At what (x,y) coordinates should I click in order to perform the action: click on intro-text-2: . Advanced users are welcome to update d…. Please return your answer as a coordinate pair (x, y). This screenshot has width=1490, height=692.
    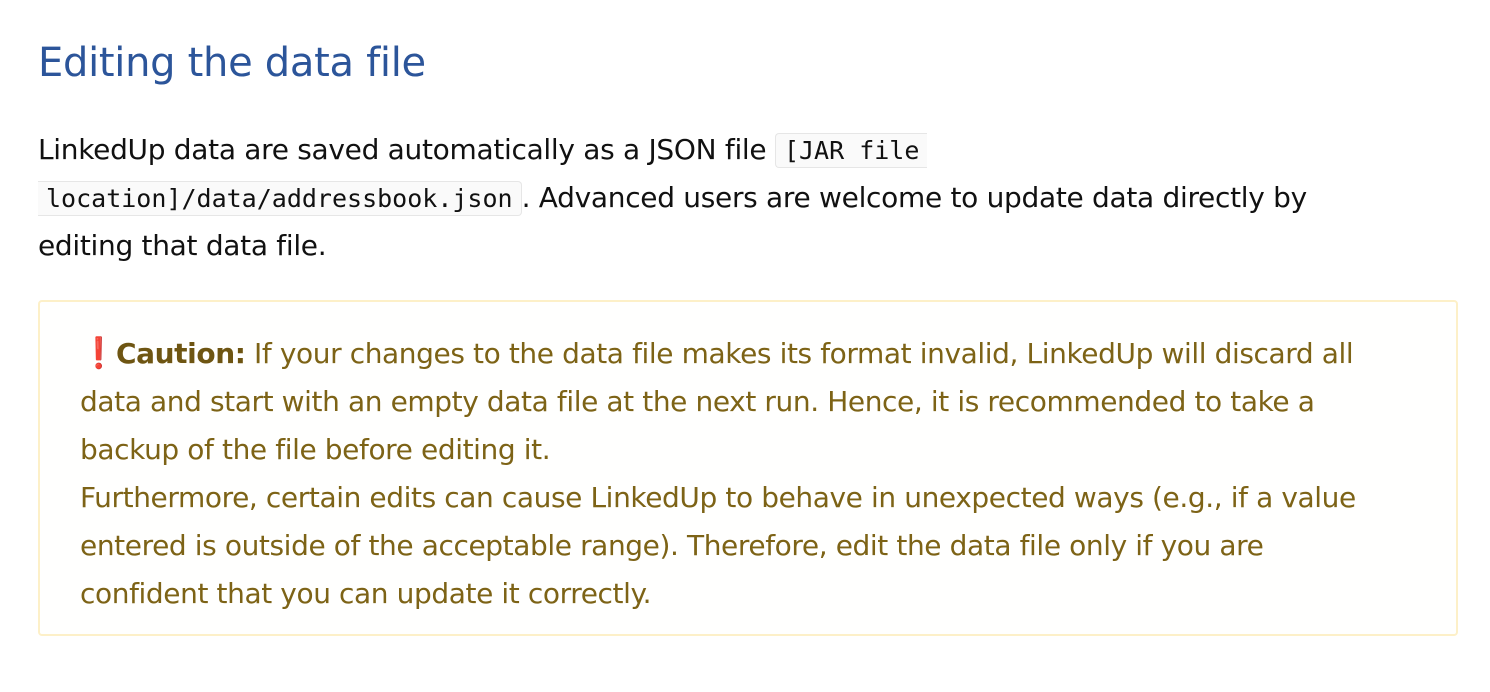
    Looking at the image, I should click on (914, 197).